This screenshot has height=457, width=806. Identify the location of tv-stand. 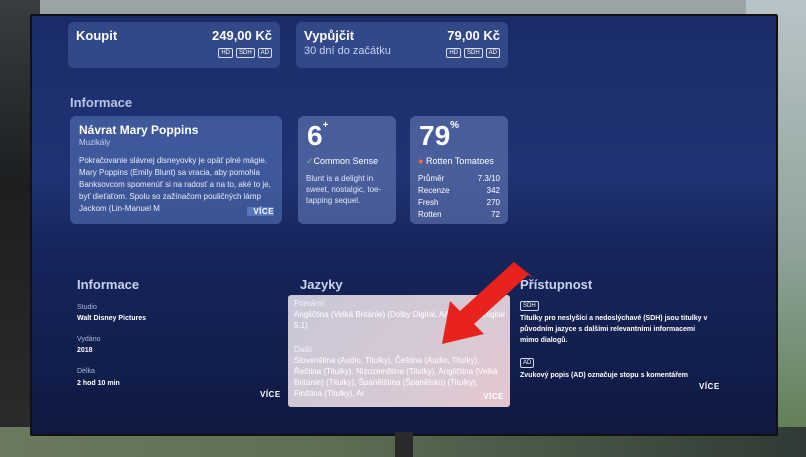
(404, 444).